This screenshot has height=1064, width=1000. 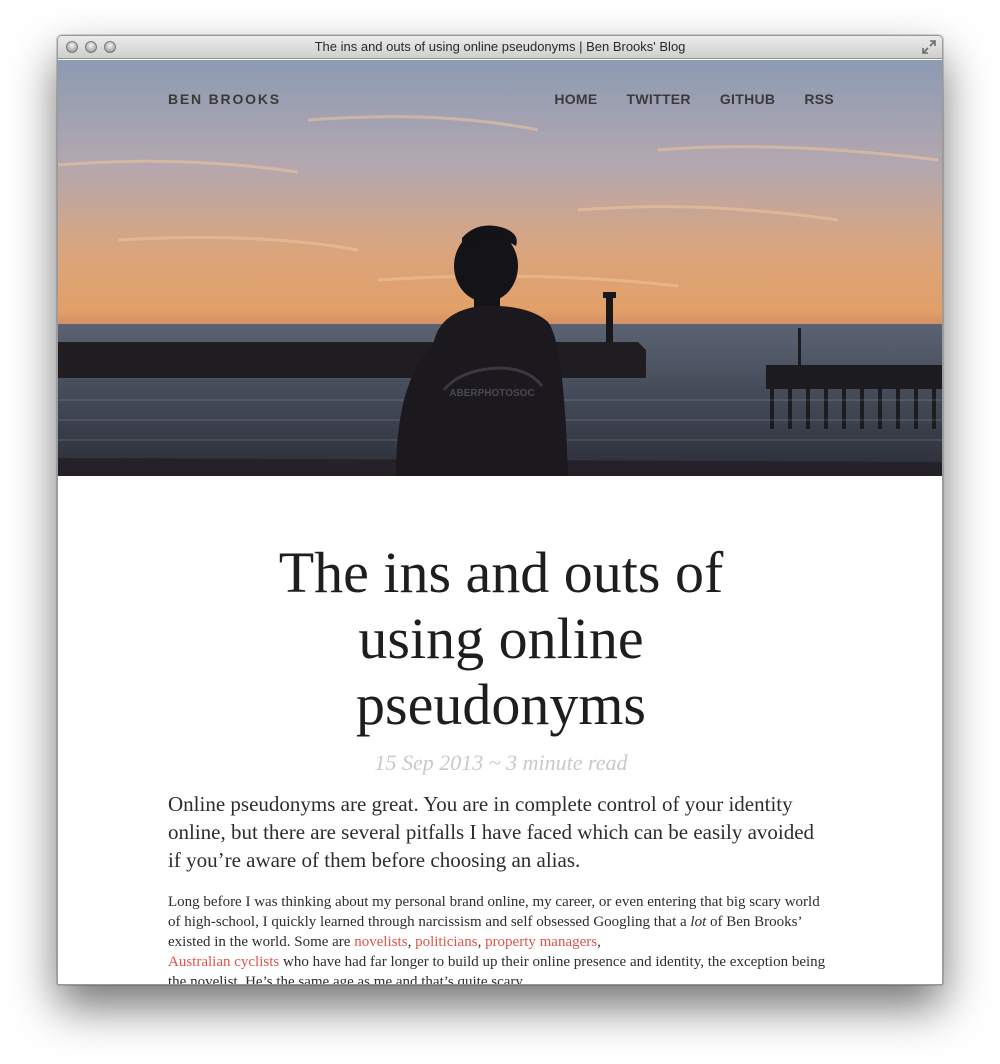 What do you see at coordinates (223, 962) in the screenshot?
I see `link-australian-cyclists: Australian cyclists` at bounding box center [223, 962].